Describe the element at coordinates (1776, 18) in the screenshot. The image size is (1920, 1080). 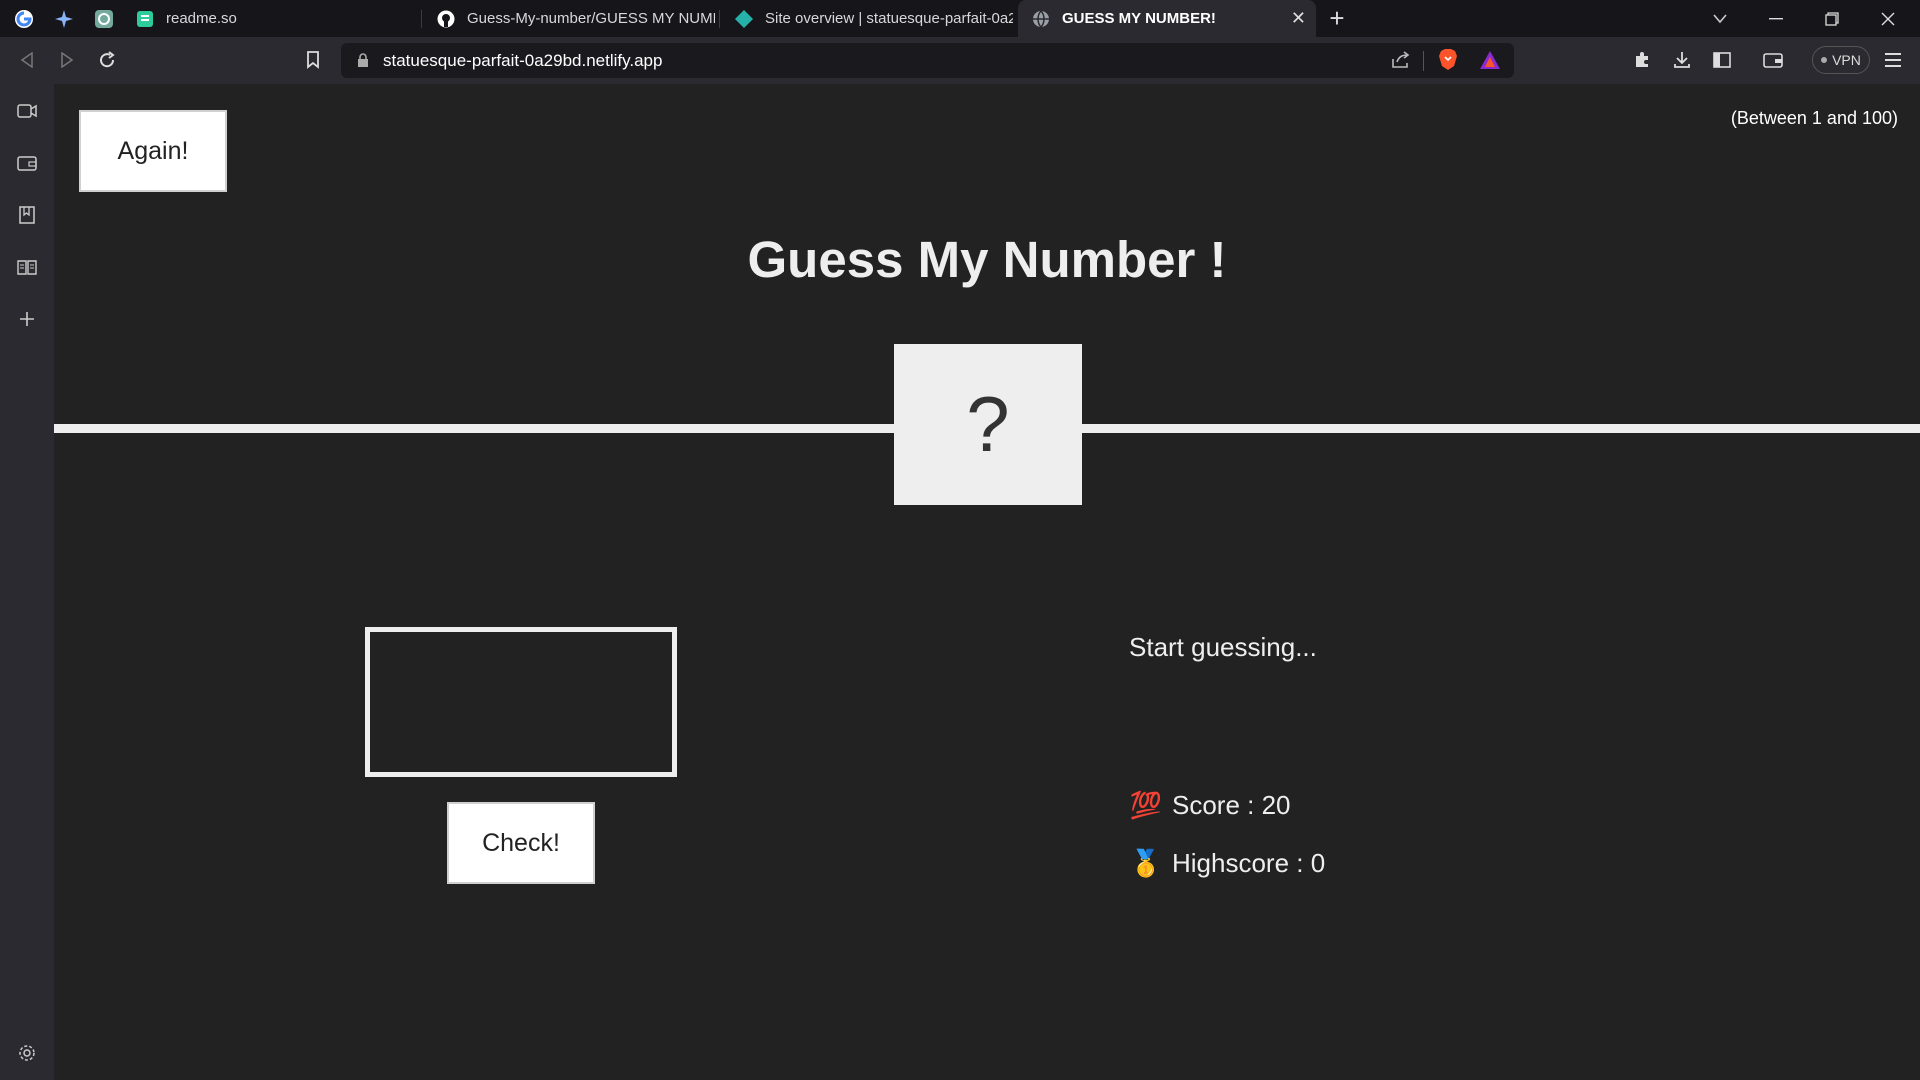
I see `minimize-button` at that location.